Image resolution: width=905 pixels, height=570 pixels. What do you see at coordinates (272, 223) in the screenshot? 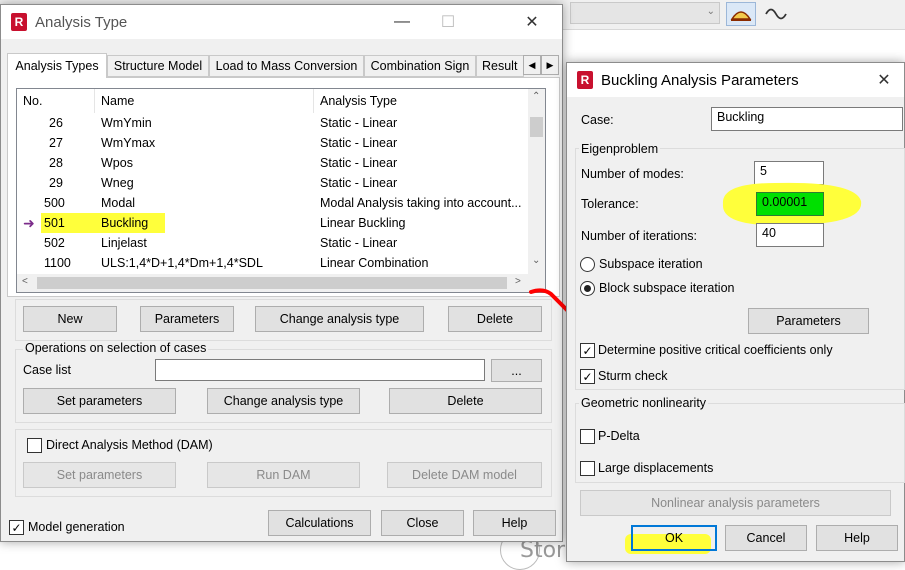
I see `table-row-selected: ➜ 501 Buckling Linear Buckling` at bounding box center [272, 223].